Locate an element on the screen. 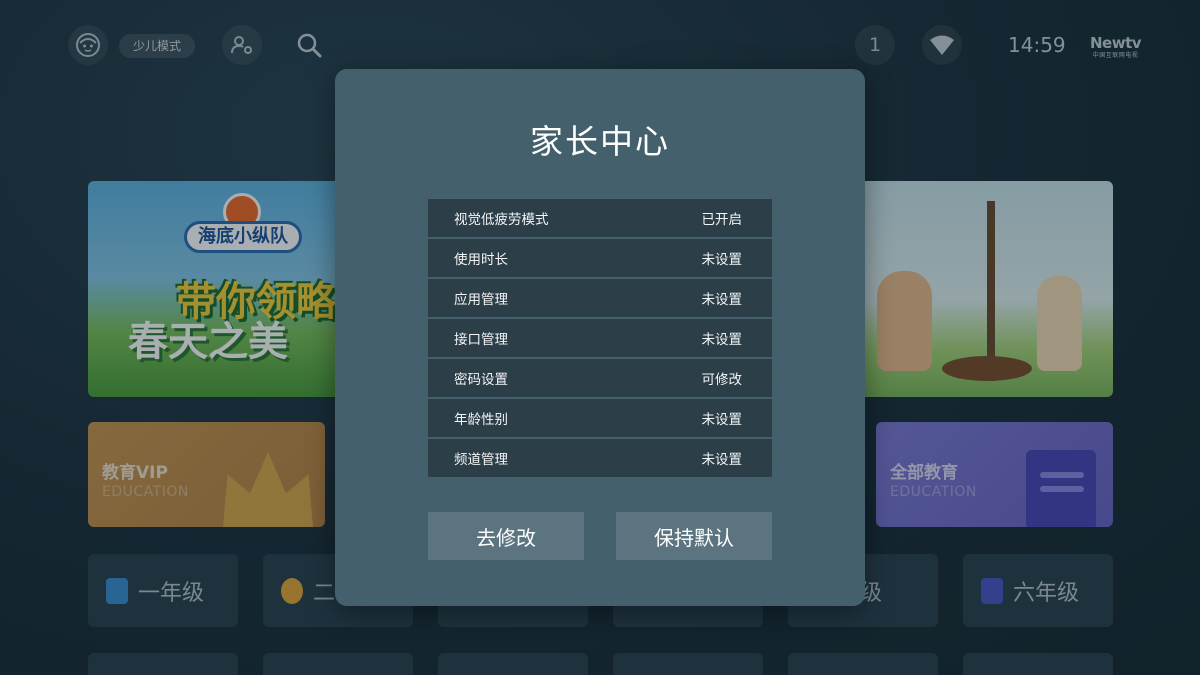 The height and width of the screenshot is (675, 1200). dialog-title: 家长中心 is located at coordinates (600, 141).